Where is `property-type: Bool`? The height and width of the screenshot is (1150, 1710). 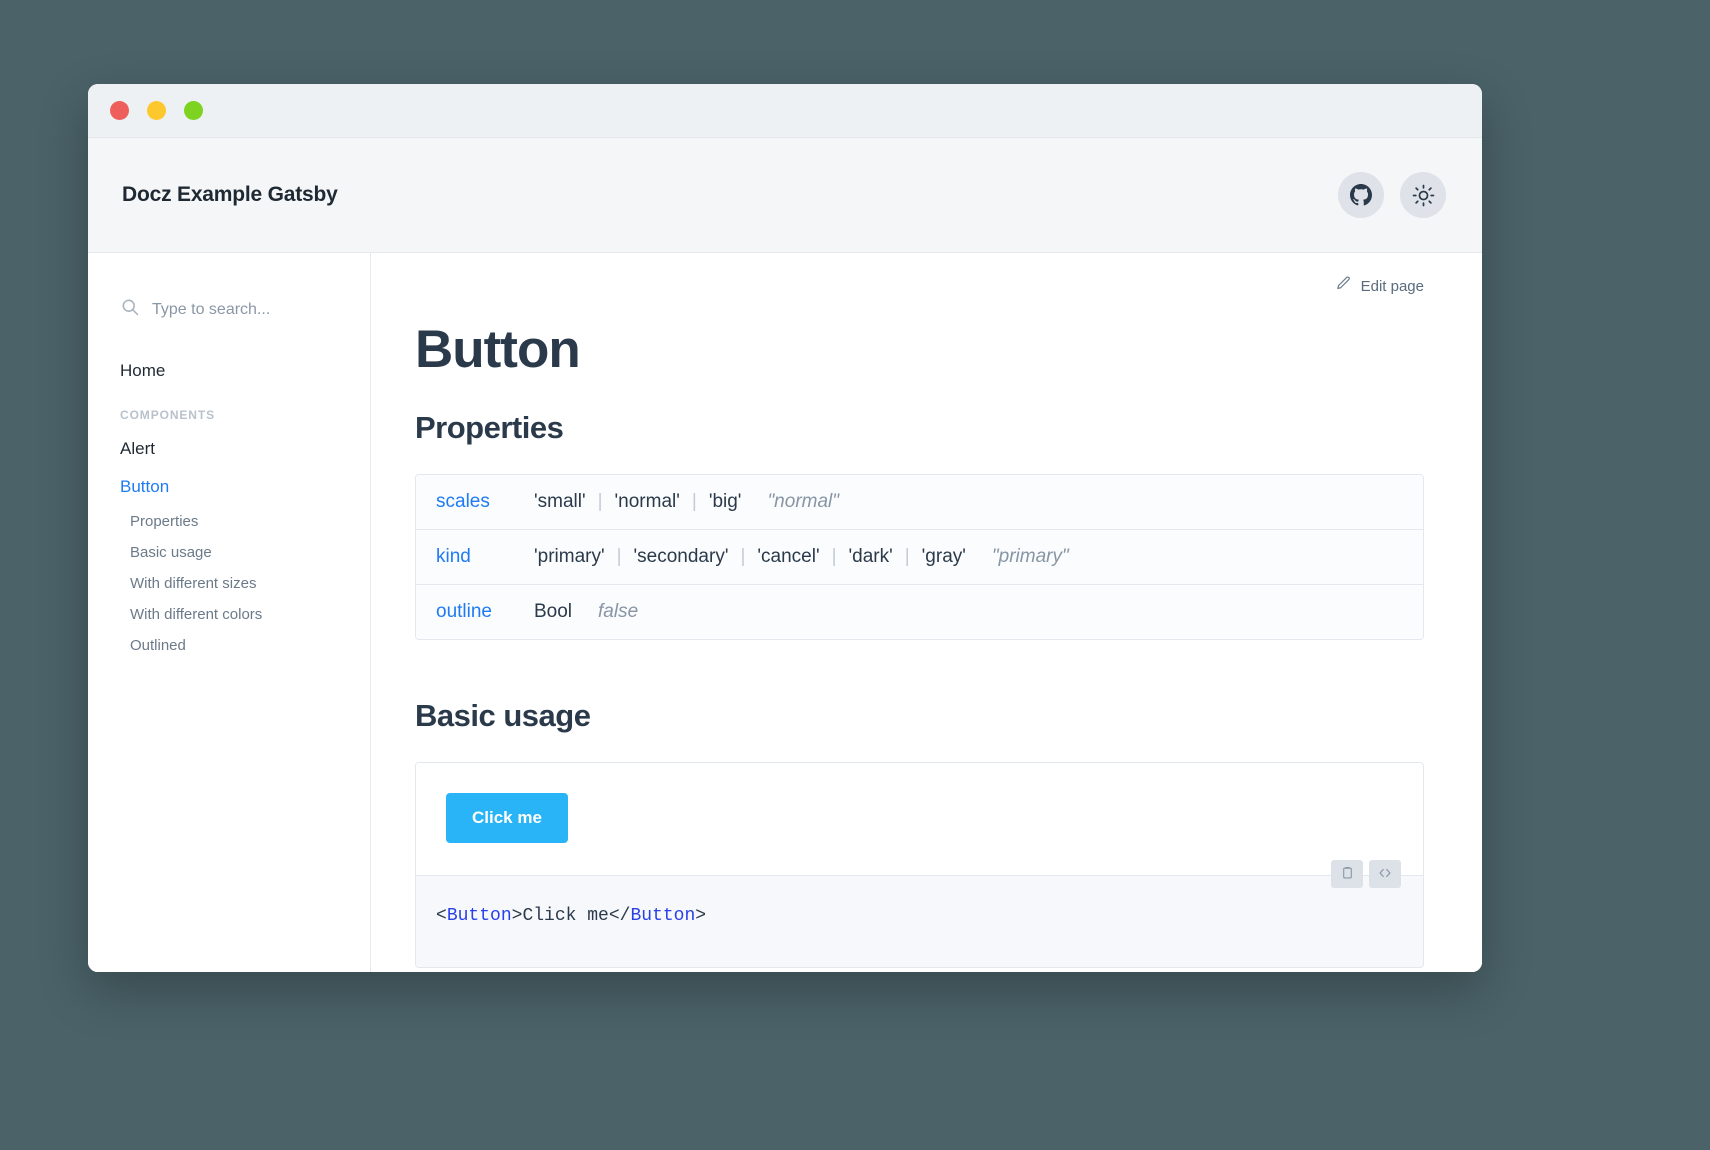
property-type: Bool is located at coordinates (553, 612).